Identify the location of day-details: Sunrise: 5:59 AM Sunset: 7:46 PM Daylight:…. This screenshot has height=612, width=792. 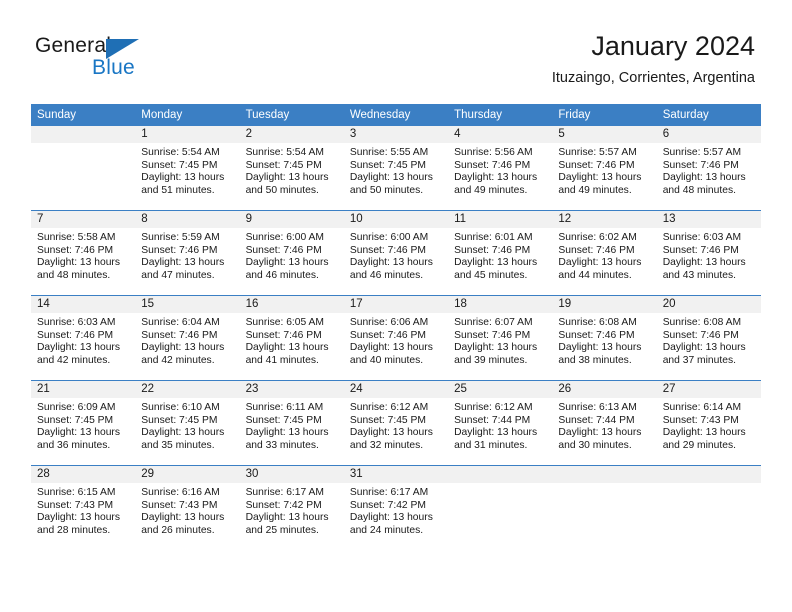
(187, 255).